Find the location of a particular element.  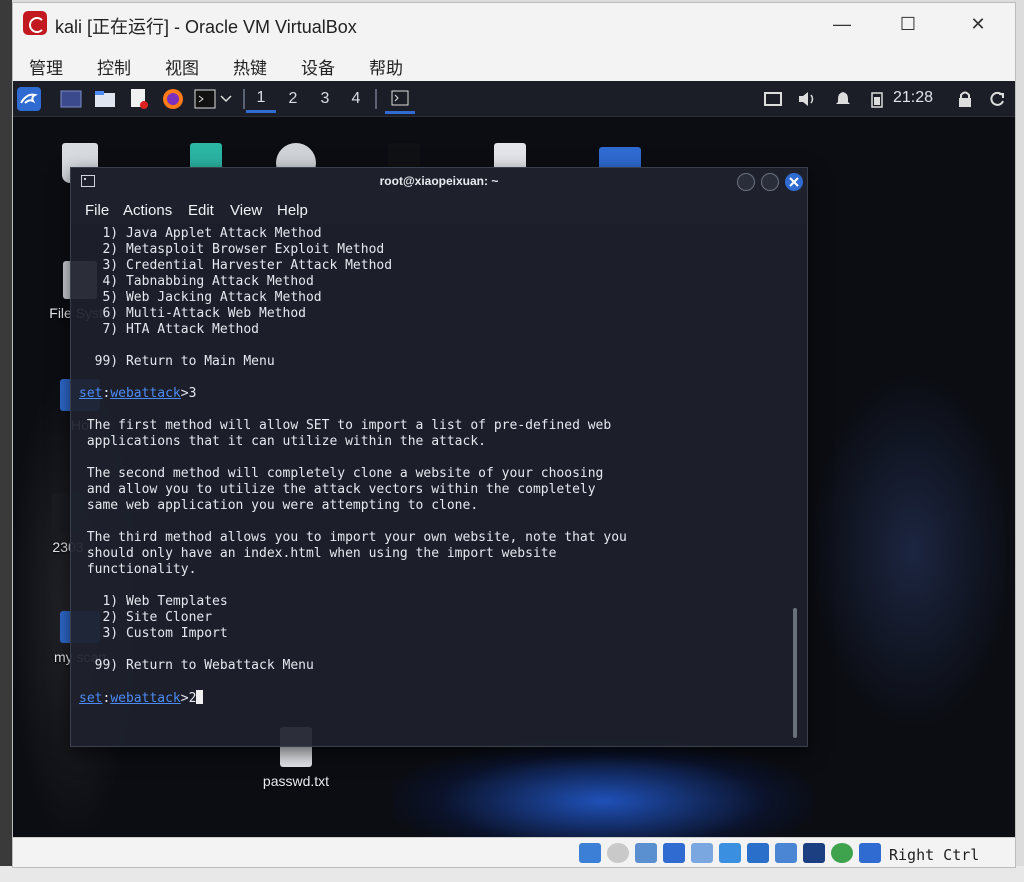

text-cursor is located at coordinates (200, 697).